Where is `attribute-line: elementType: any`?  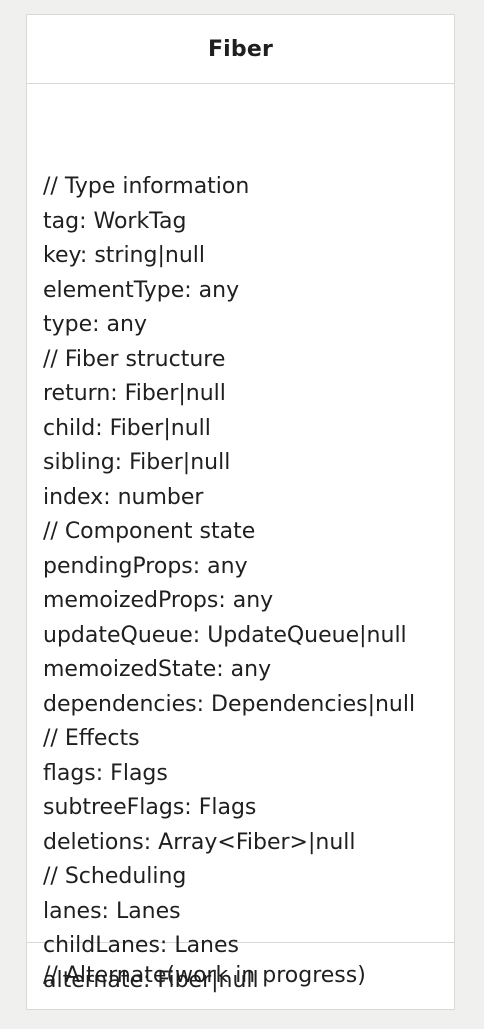 attribute-line: elementType: any is located at coordinates (141, 290).